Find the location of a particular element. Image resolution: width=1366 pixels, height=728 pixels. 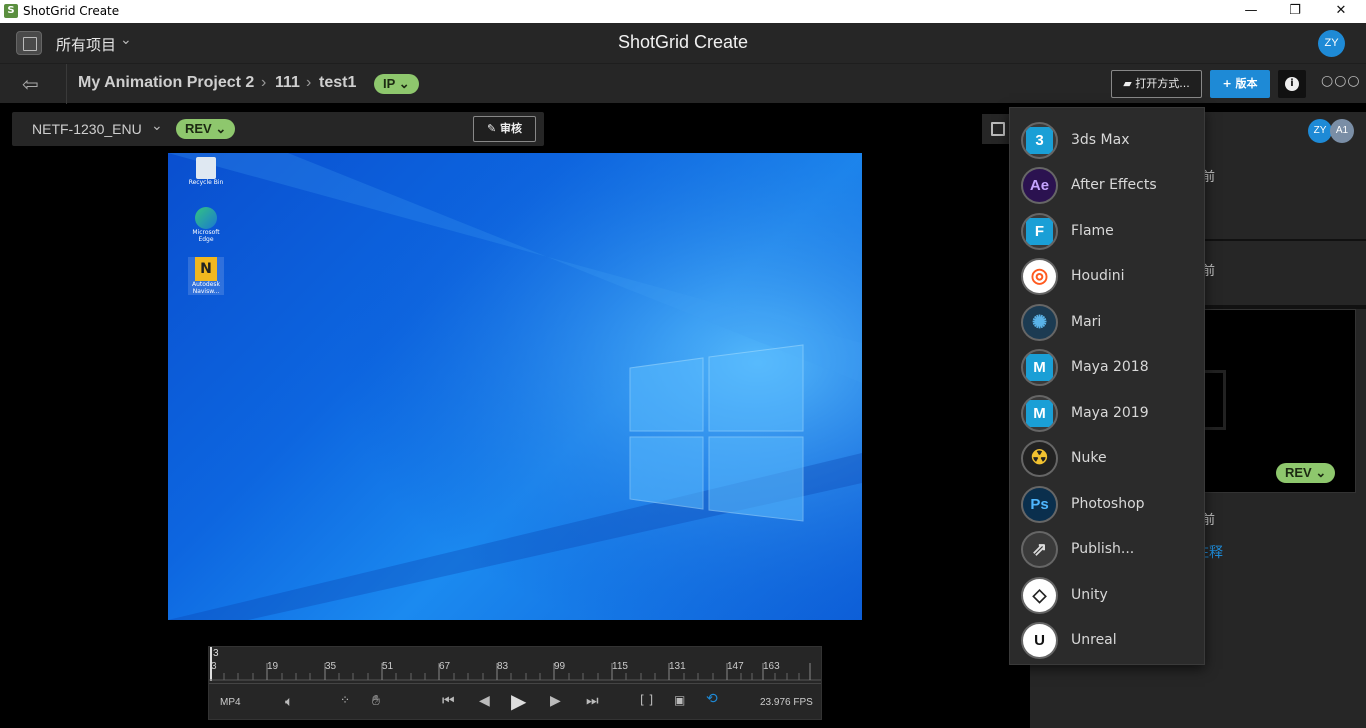

breadcrumb-shot: 111 is located at coordinates (287, 83).